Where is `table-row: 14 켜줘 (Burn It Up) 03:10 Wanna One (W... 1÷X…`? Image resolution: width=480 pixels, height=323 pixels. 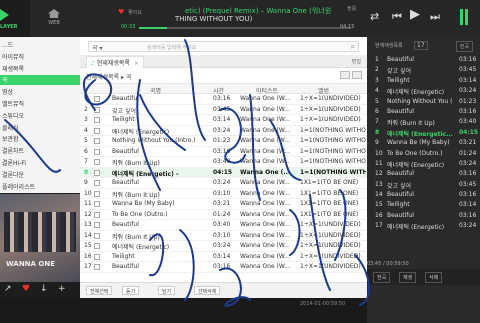 table-row: 14 켜줘 (Burn It Up) 03:10 Wanna One (W... 1÷X… is located at coordinates (223, 236).